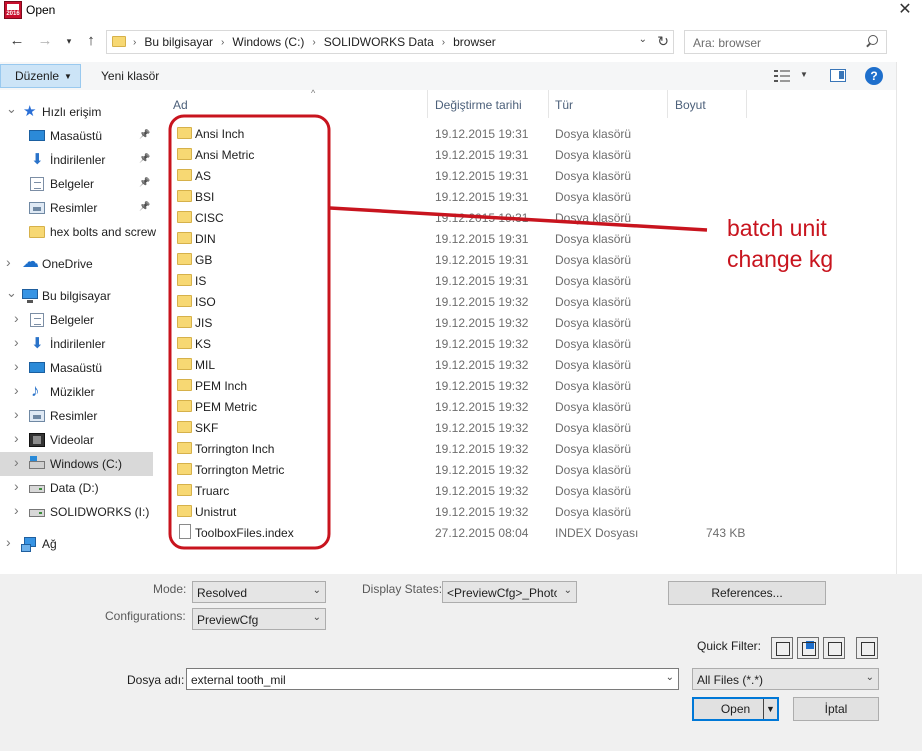  I want to click on column-header-size: Boyut, so click(710, 104).